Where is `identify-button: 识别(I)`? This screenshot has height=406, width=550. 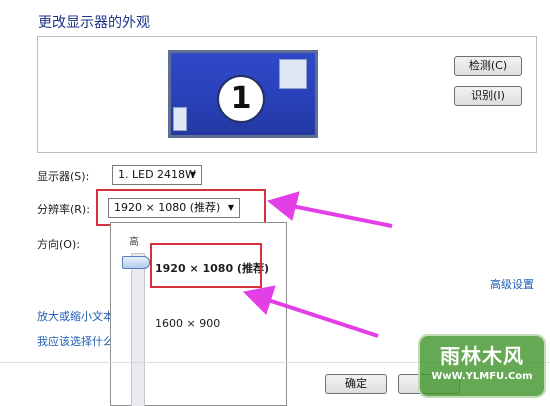
identify-button: 识别(I) is located at coordinates (488, 96).